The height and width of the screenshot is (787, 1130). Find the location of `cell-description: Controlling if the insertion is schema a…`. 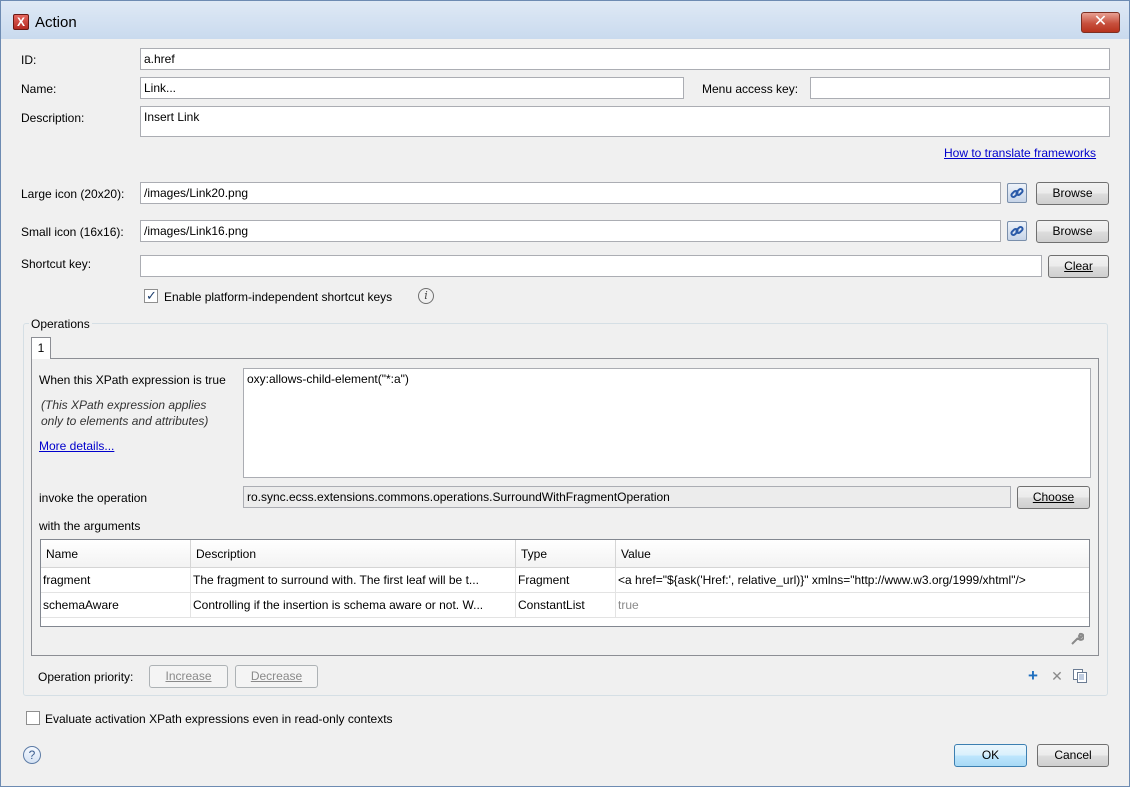

cell-description: Controlling if the insertion is schema a… is located at coordinates (353, 605).